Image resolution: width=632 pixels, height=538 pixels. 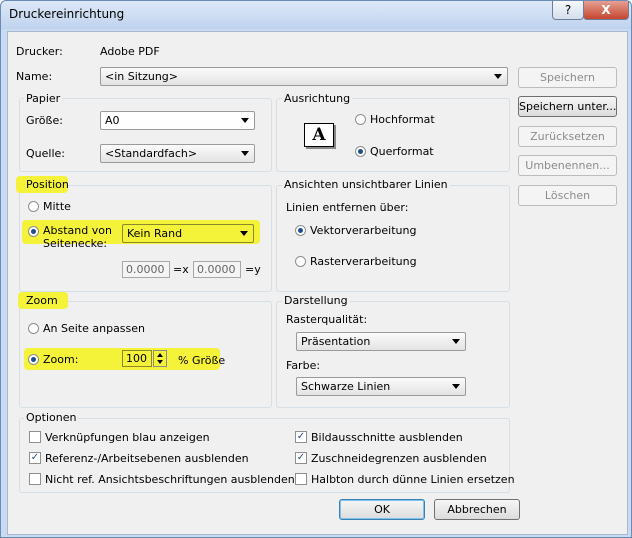 I want to click on landscape-label: Querformat, so click(x=402, y=151).